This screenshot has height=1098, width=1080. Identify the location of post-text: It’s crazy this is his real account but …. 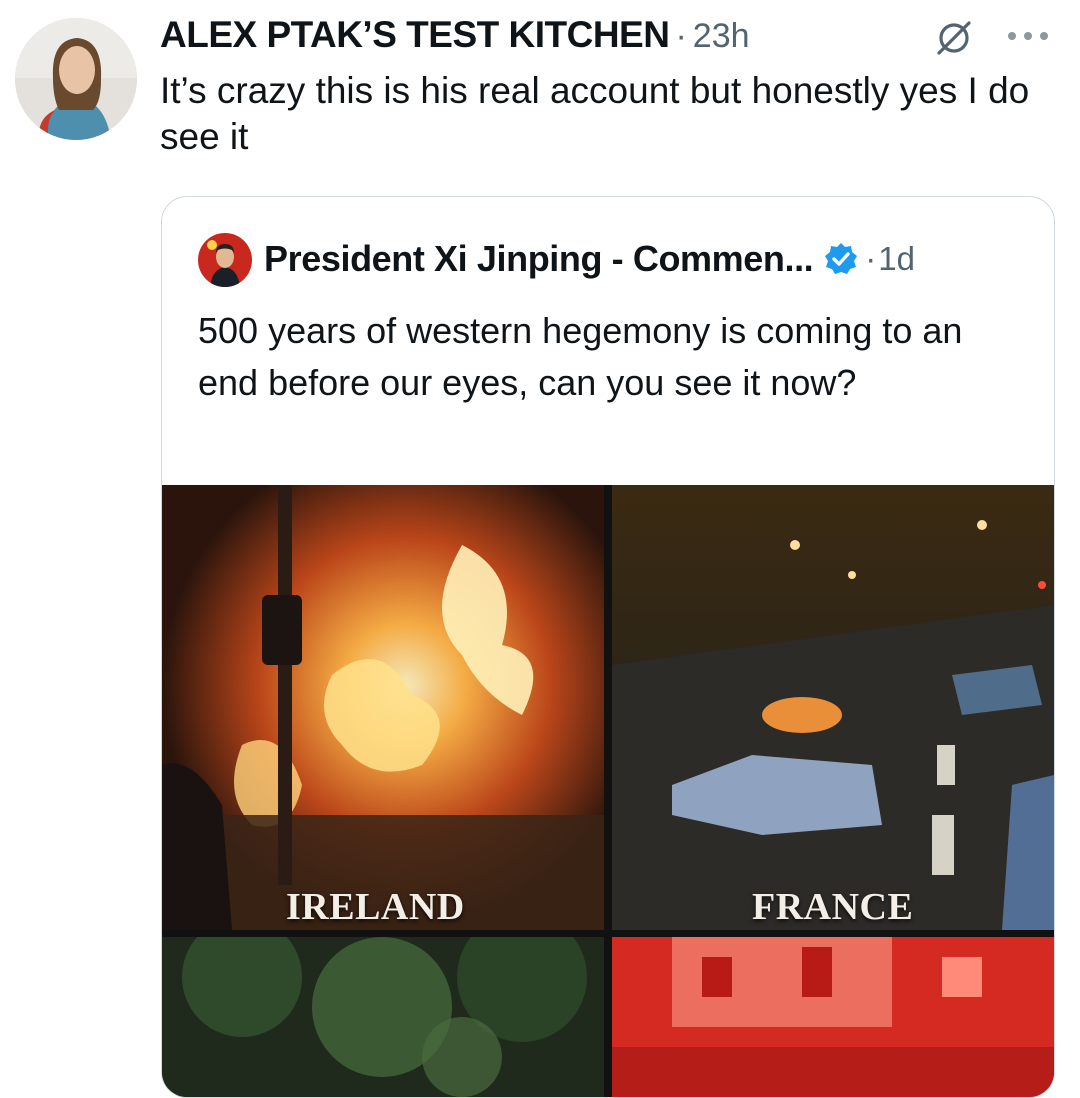
(595, 113).